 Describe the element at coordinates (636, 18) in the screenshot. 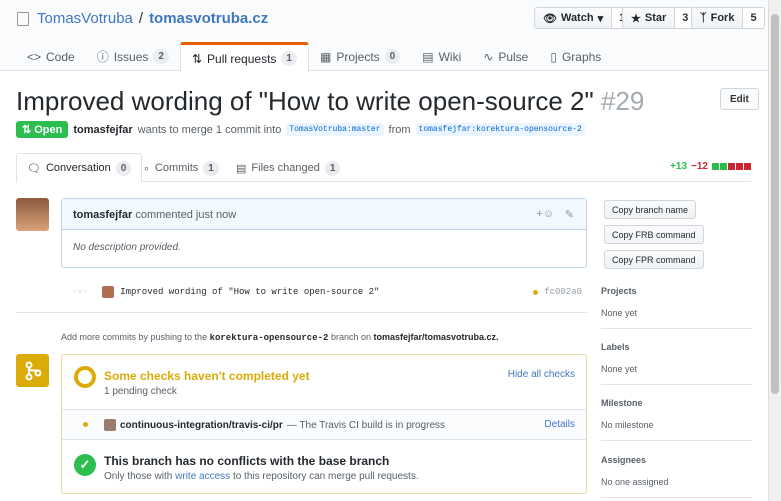

I see `star-icon: ★` at that location.